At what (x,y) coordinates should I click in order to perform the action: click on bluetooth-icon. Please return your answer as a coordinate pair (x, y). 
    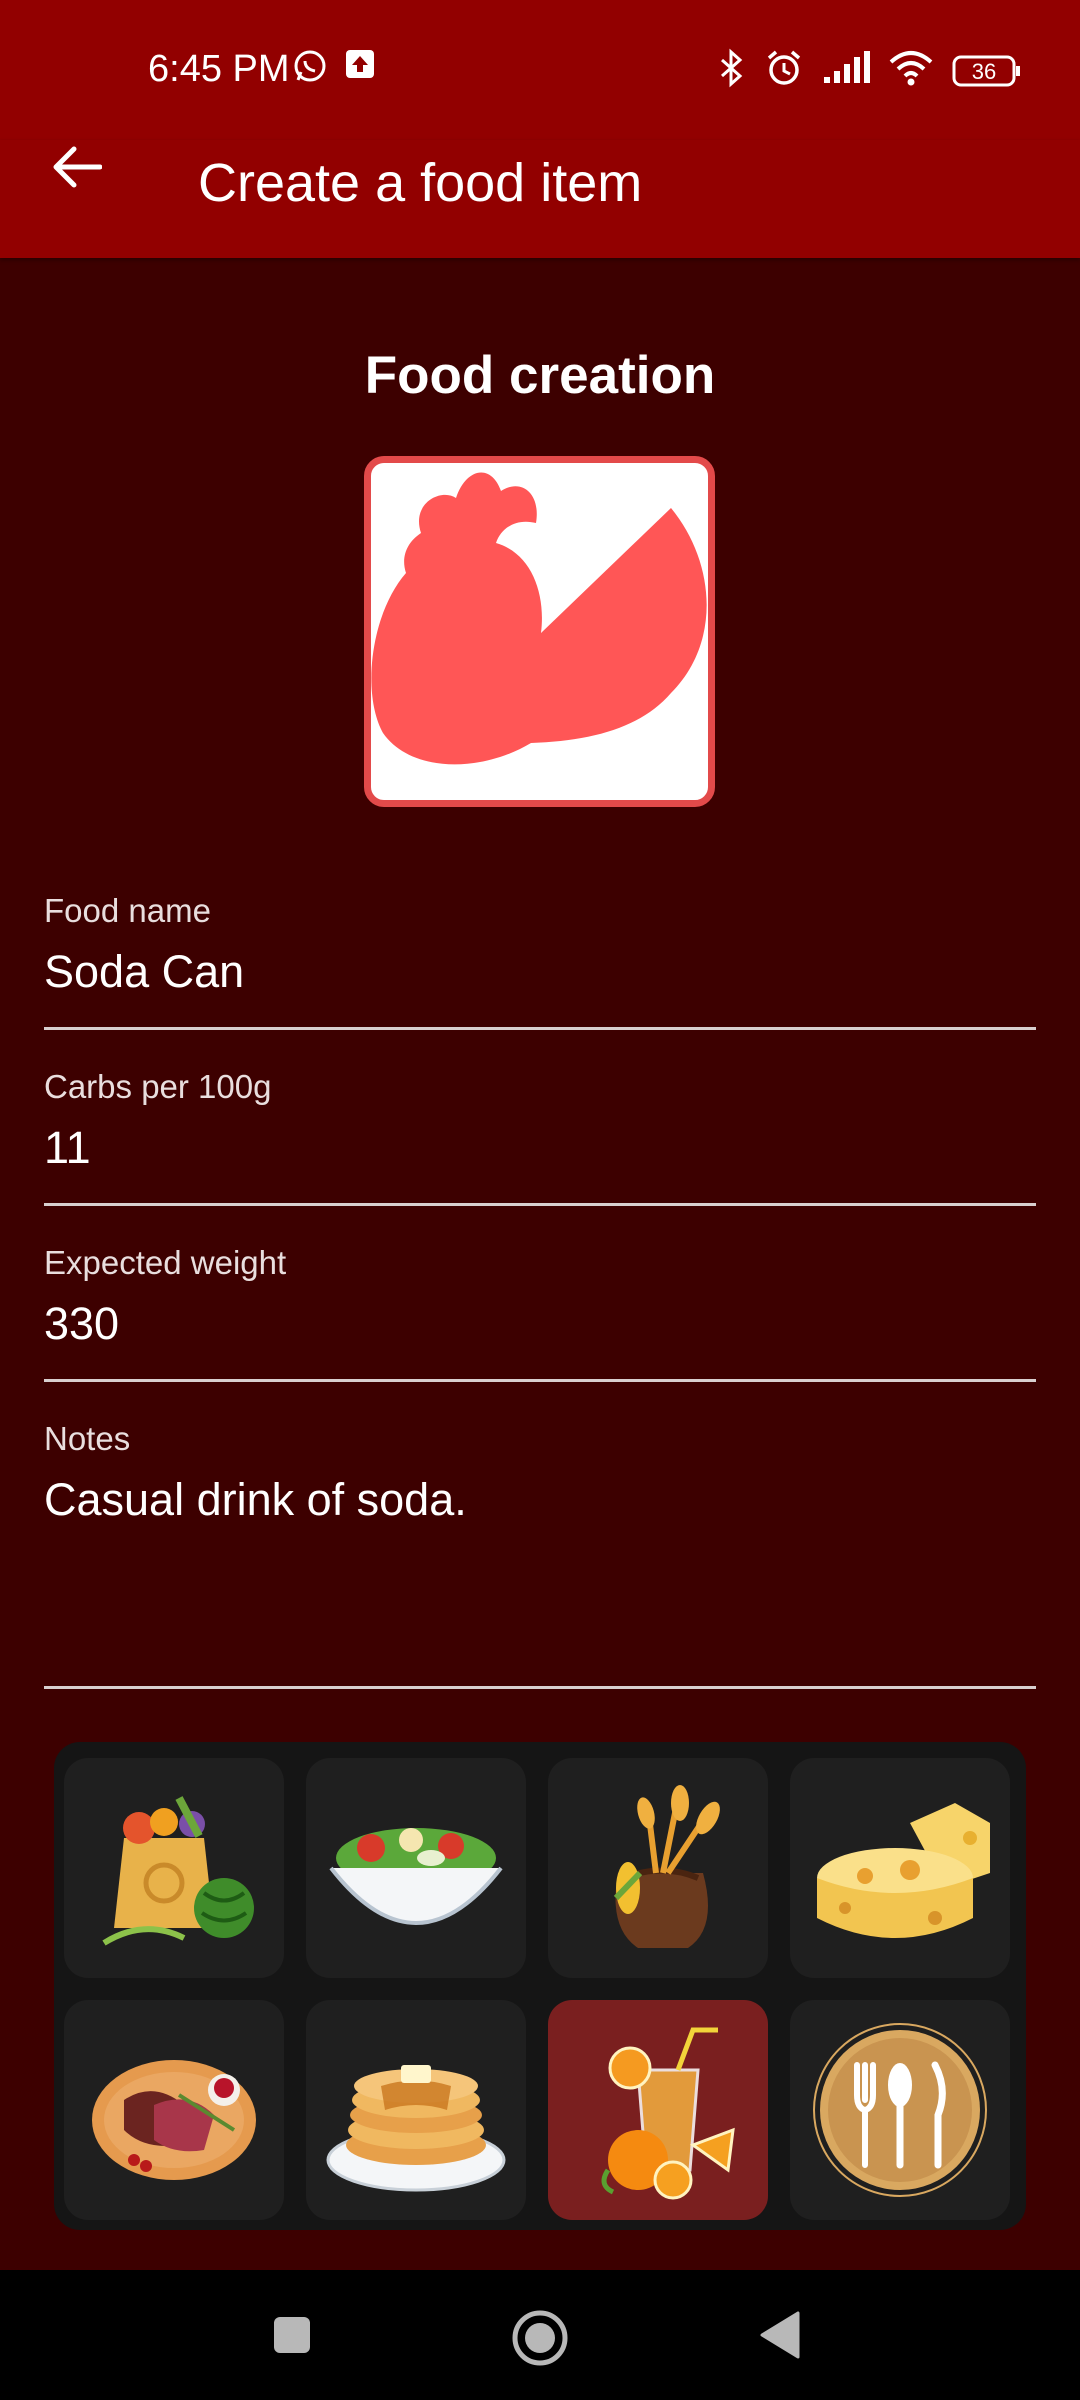
    Looking at the image, I should click on (731, 70).